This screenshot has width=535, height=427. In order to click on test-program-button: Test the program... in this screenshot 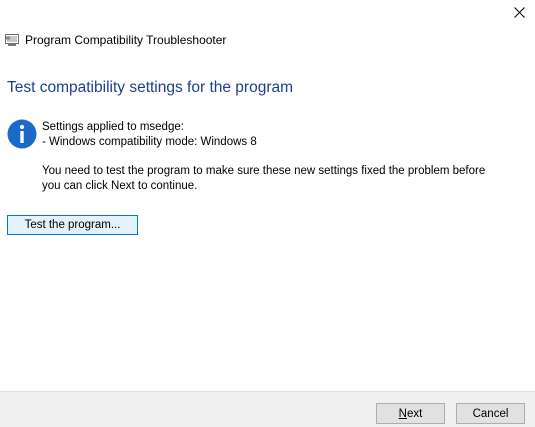, I will do `click(72, 225)`.